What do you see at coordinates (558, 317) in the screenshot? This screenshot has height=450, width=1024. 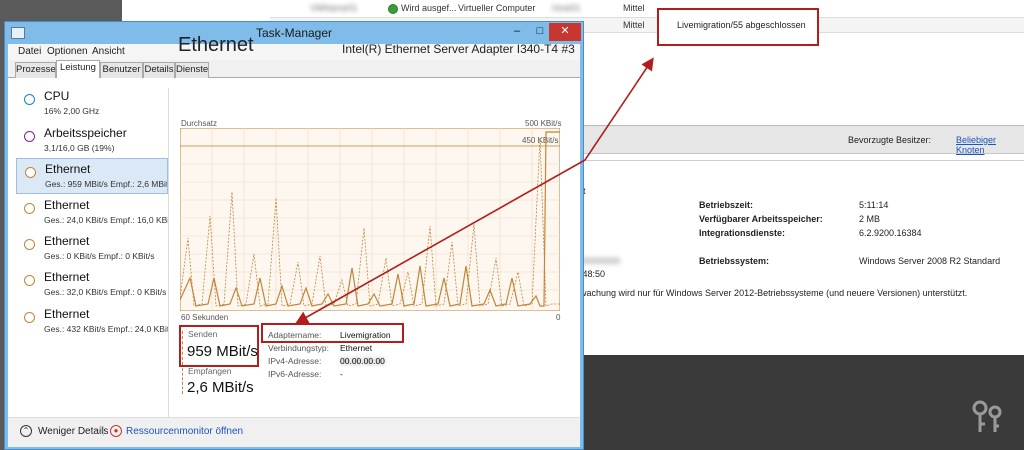 I see `axis-zero-label: 0` at bounding box center [558, 317].